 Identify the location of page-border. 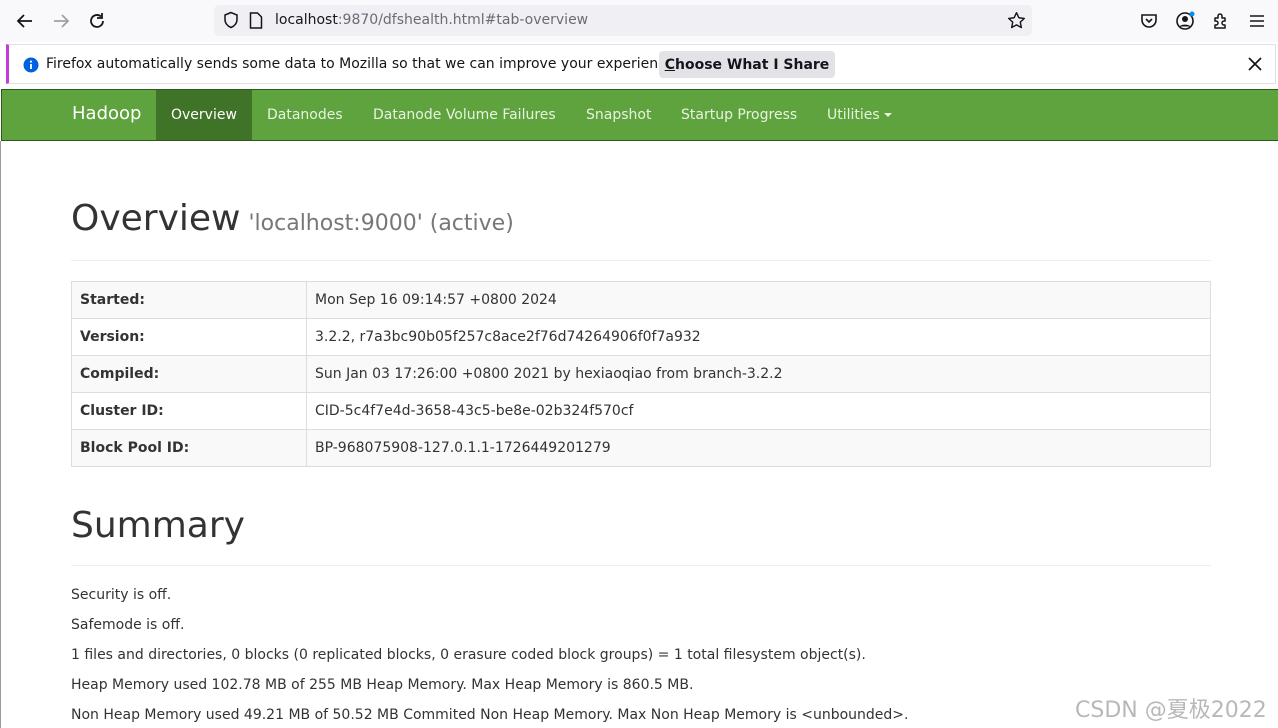
(0, 434).